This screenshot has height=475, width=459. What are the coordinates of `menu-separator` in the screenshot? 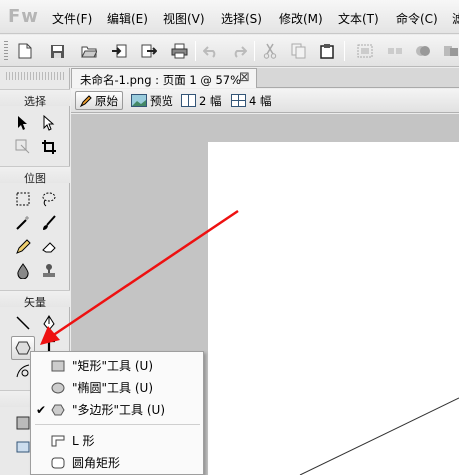 It's located at (117, 424).